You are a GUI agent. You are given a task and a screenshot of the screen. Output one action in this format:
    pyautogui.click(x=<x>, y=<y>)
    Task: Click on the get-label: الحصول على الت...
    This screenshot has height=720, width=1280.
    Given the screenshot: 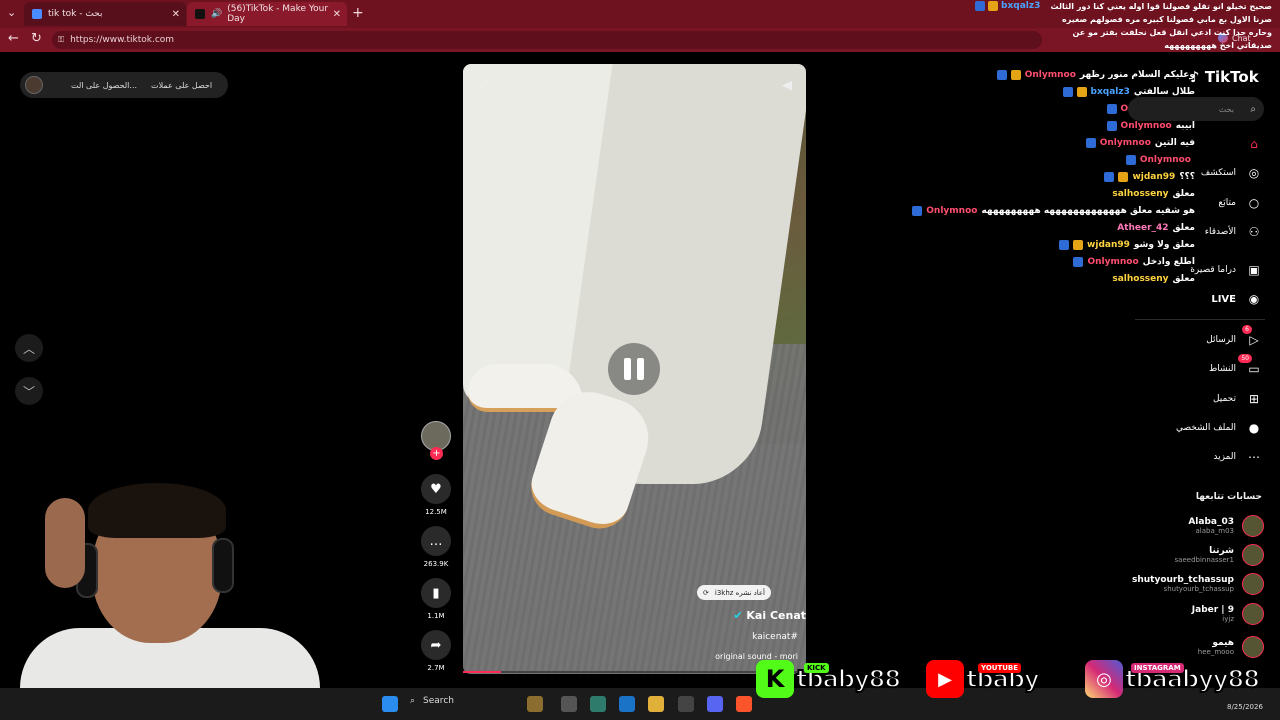 What is the action you would take?
    pyautogui.click(x=104, y=85)
    